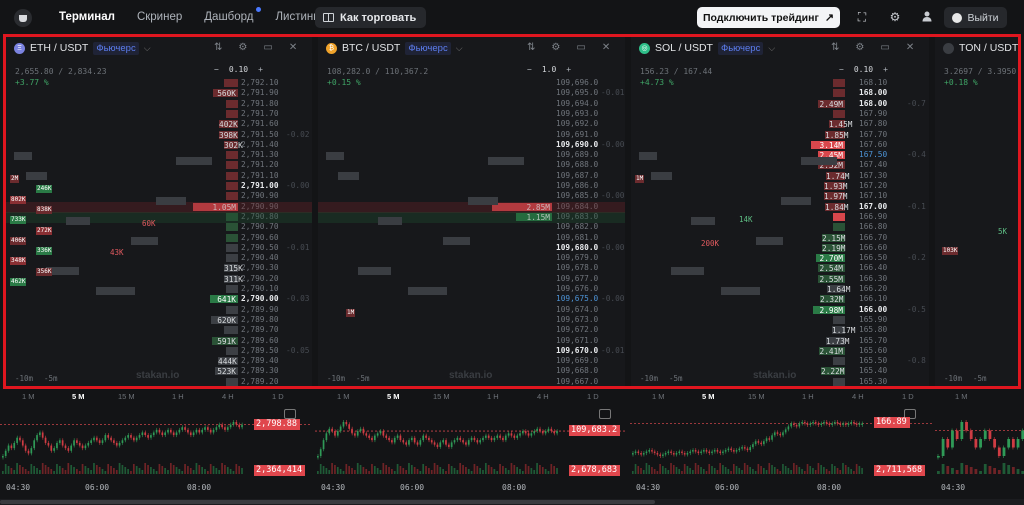 The image size is (1024, 505). Describe the element at coordinates (988, 48) in the screenshot. I see `pair-name: TON / USDT` at that location.